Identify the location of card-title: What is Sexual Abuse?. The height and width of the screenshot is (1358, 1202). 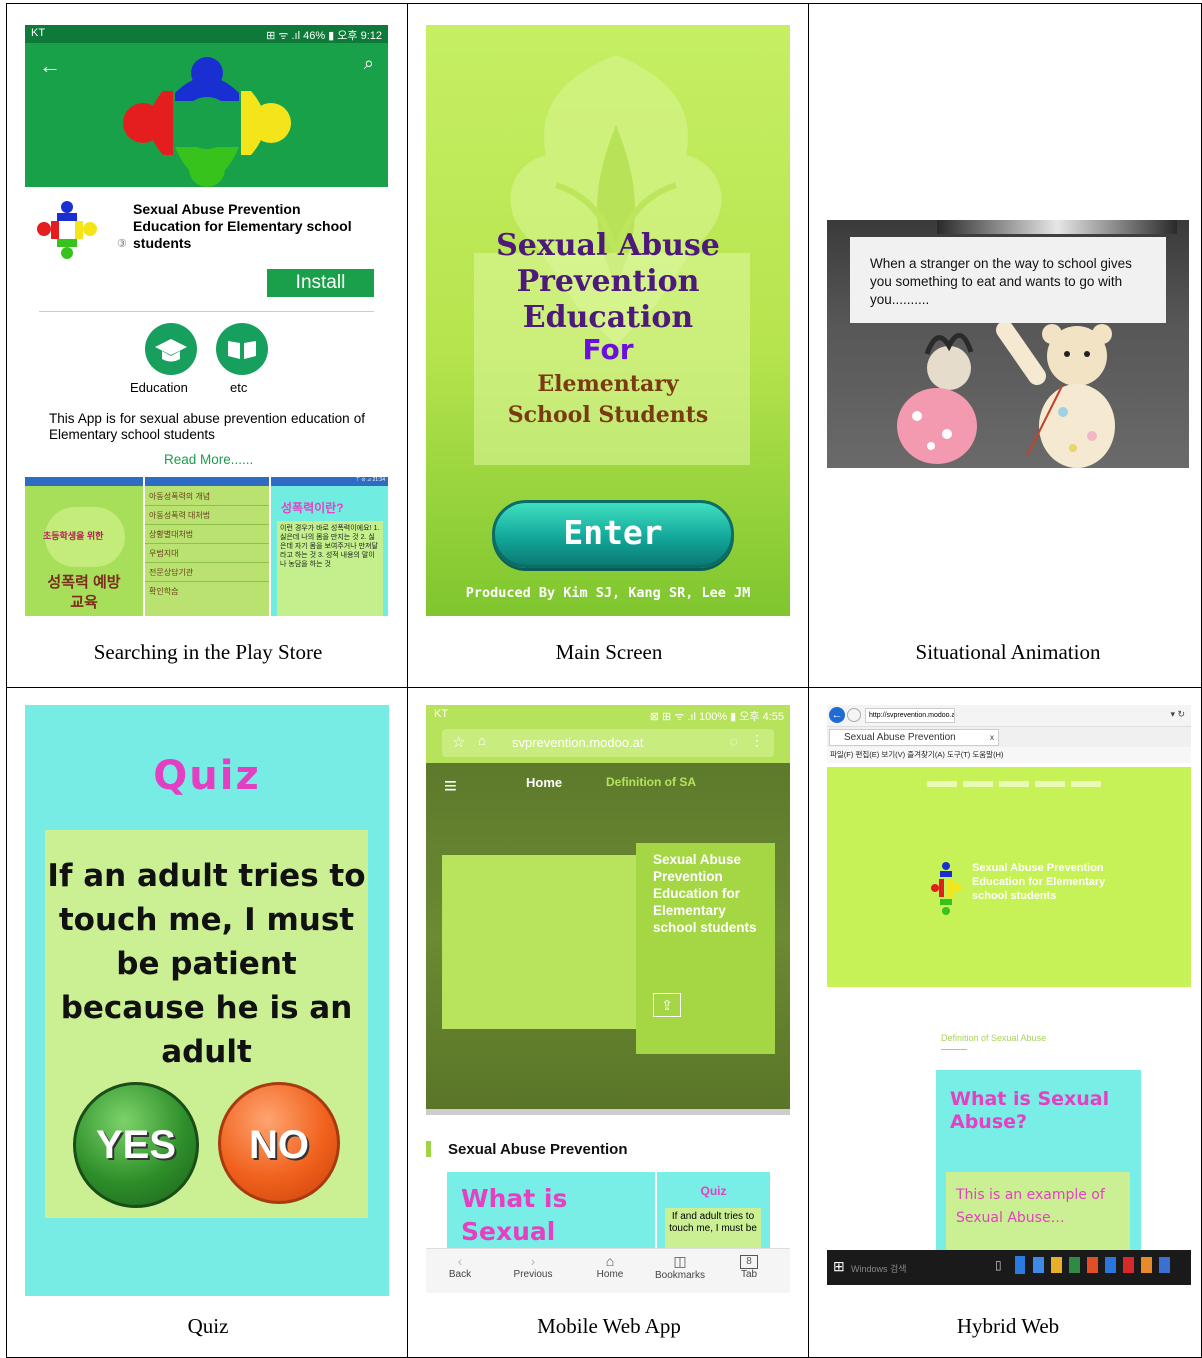
(1030, 1110).